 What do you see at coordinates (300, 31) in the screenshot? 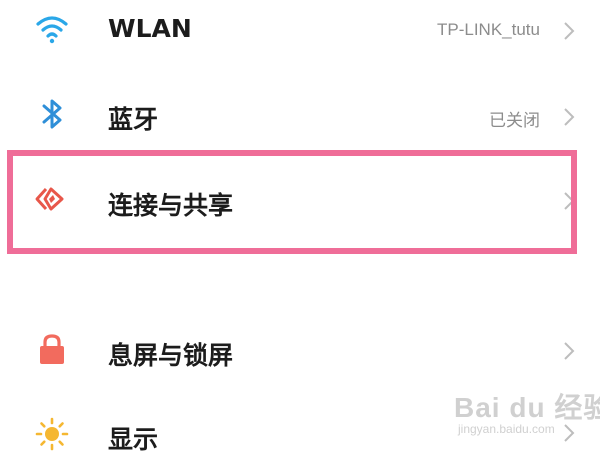
I see `settings-item-wlan: WLAN TP-LINK_tutu` at bounding box center [300, 31].